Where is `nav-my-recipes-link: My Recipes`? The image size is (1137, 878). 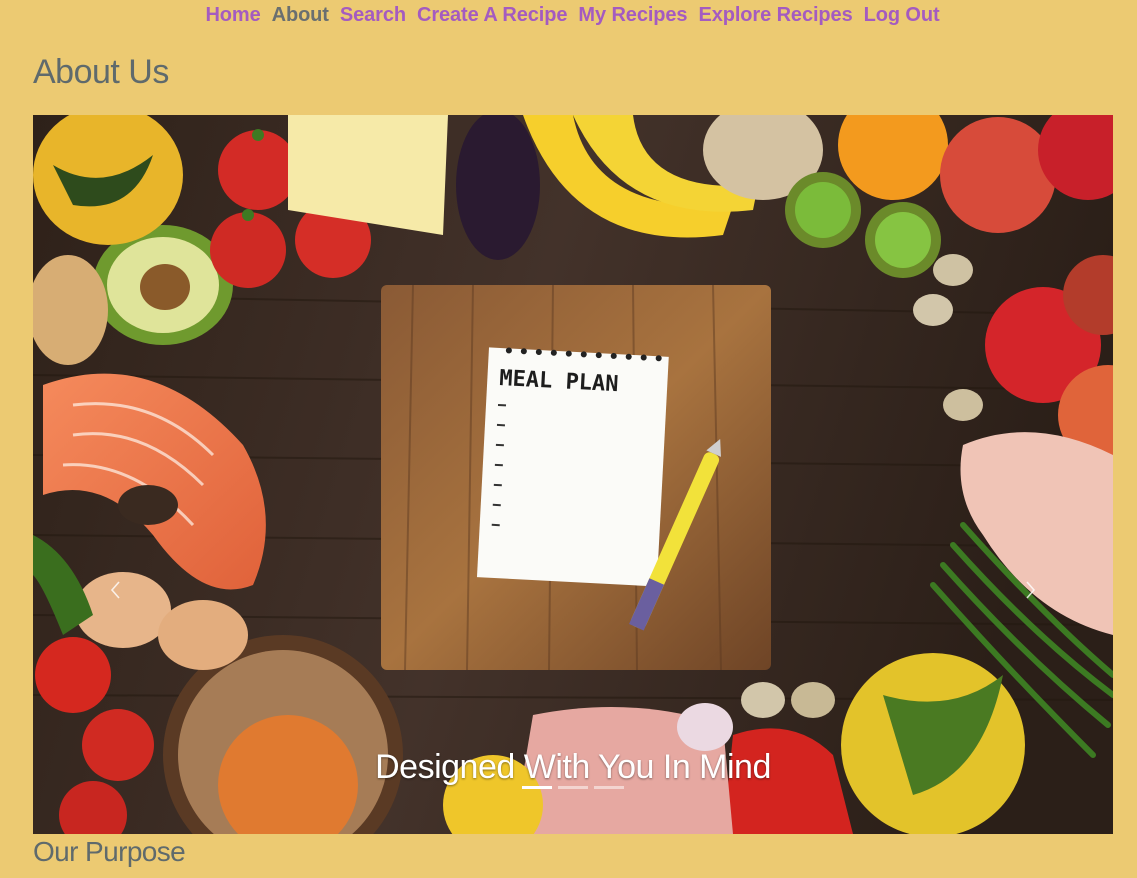 nav-my-recipes-link: My Recipes is located at coordinates (632, 15).